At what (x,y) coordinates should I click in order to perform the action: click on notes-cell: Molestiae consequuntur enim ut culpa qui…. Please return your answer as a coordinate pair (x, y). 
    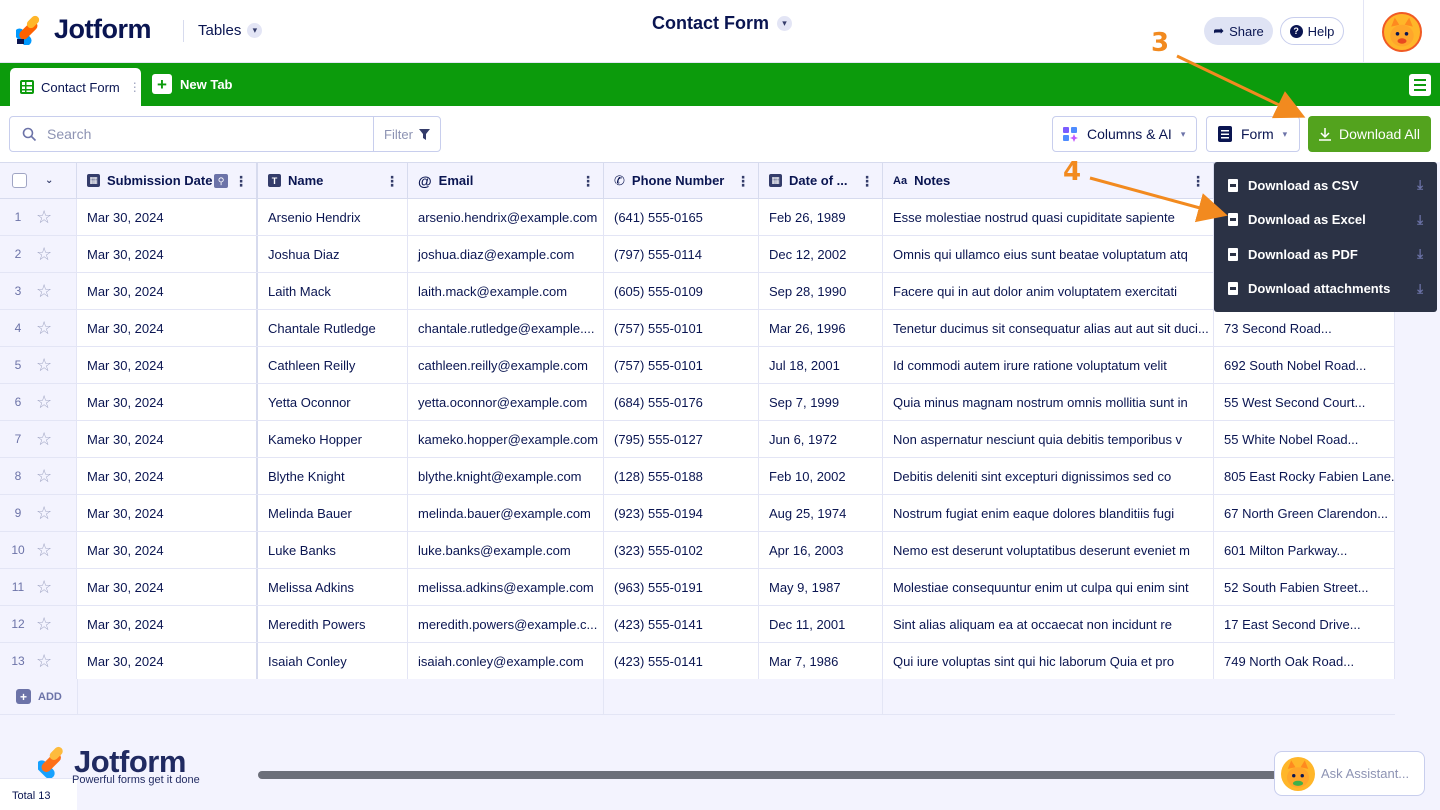
    Looking at the image, I should click on (1048, 587).